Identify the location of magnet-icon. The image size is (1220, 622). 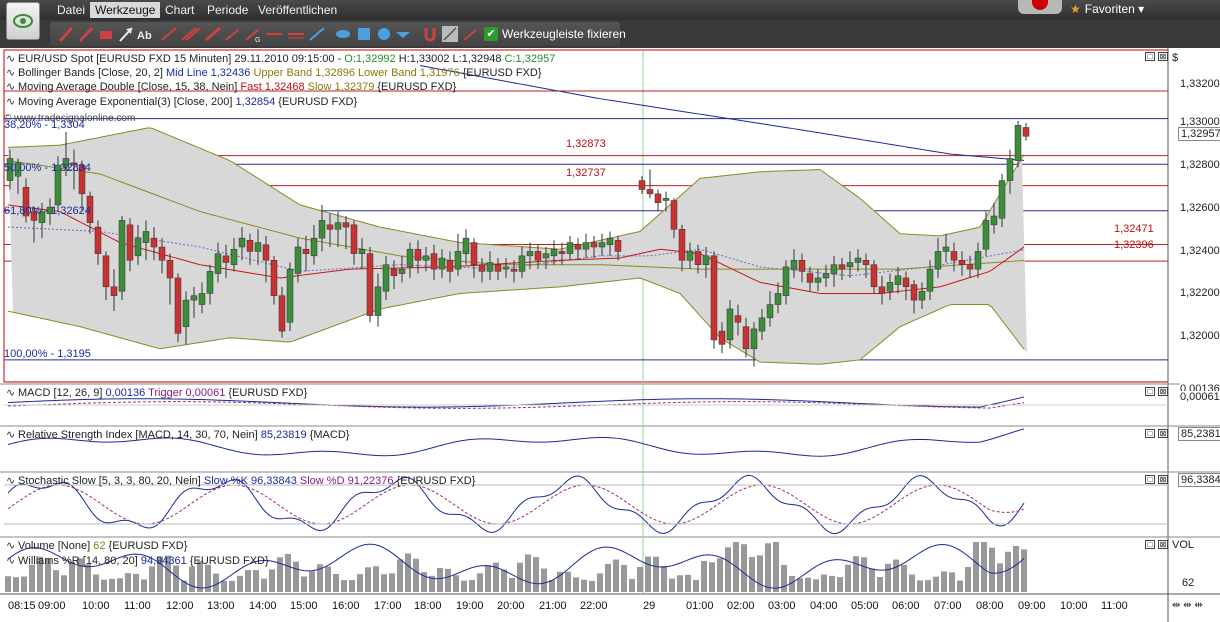
(430, 35).